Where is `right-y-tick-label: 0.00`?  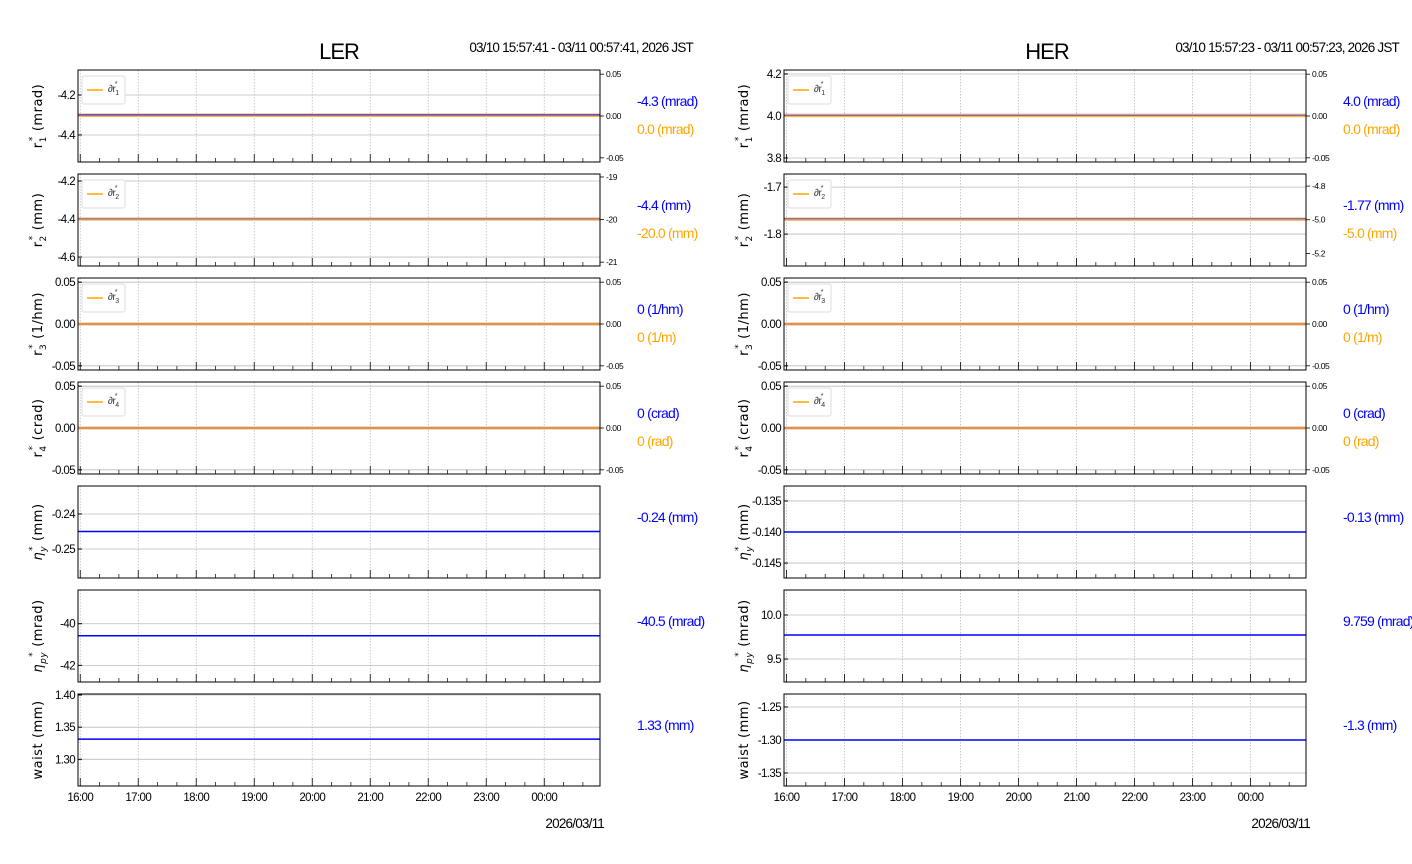 right-y-tick-label: 0.00 is located at coordinates (614, 324).